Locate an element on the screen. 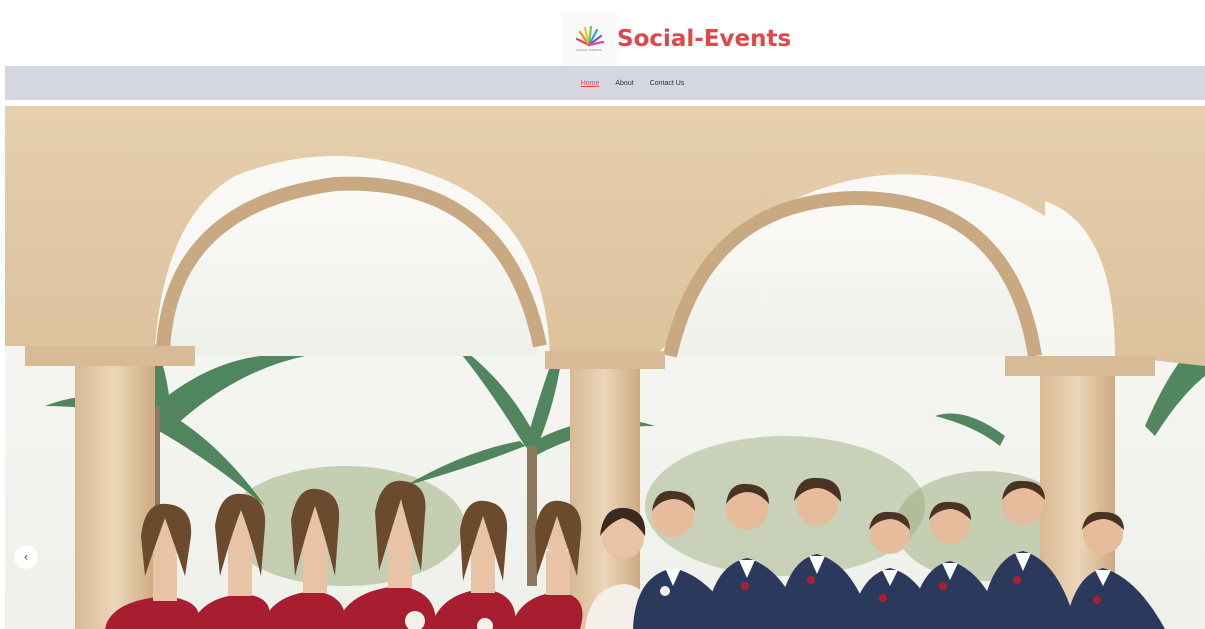  main-navbar: Home About Contact Us is located at coordinates (605, 83).